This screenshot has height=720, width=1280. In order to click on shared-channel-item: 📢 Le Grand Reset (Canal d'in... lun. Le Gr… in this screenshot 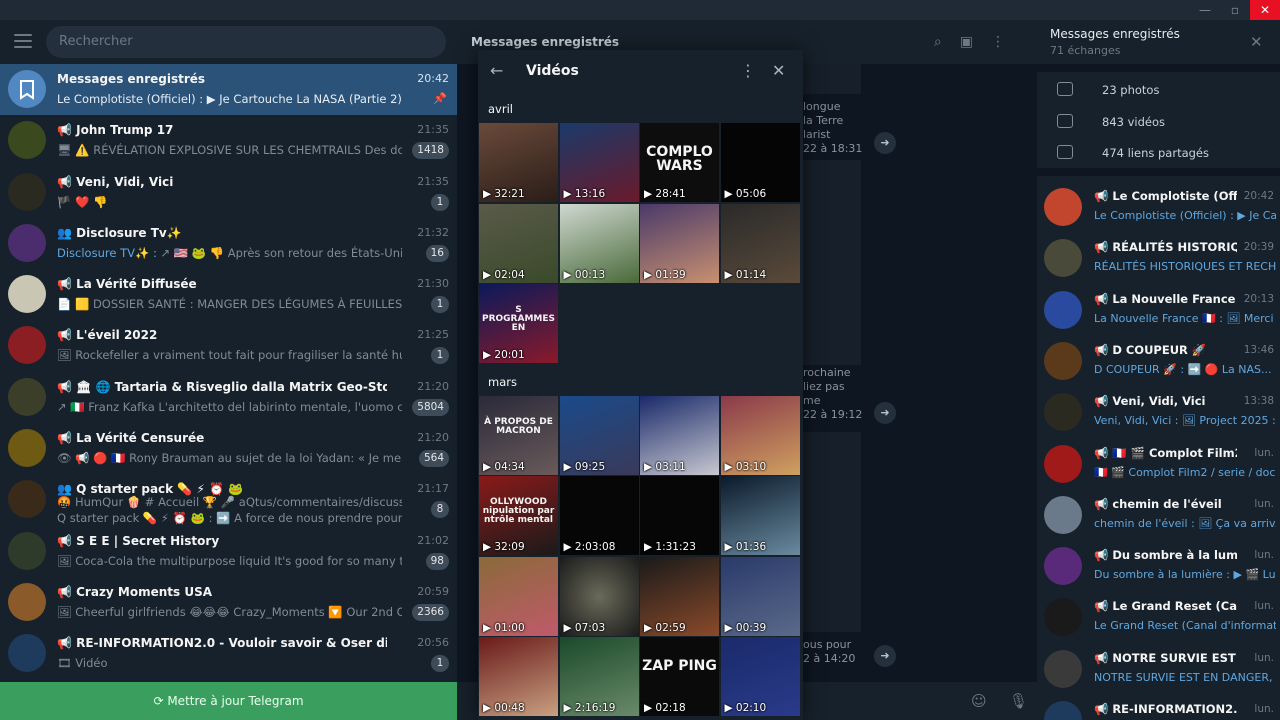, I will do `click(1158, 619)`.